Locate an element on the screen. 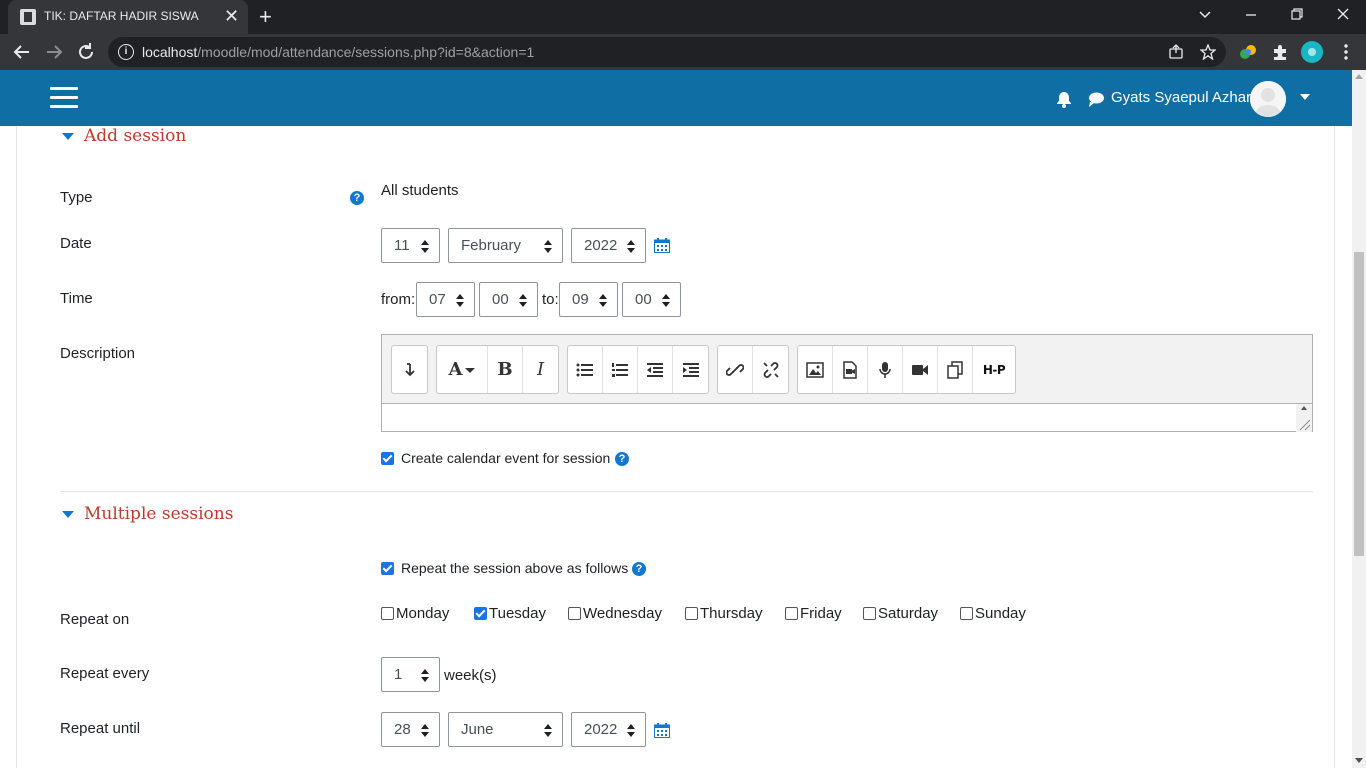 This screenshot has width=1366, height=768. close-window-icon is located at coordinates (1343, 15).